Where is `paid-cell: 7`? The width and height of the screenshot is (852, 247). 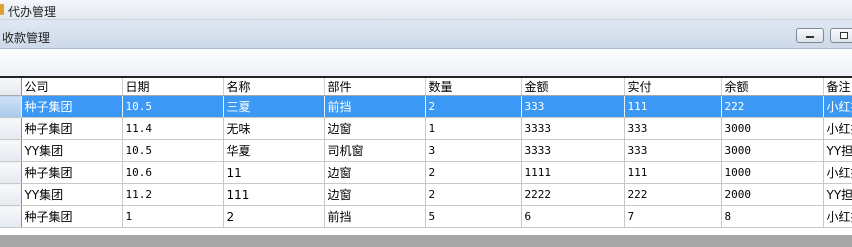 paid-cell: 7 is located at coordinates (673, 216).